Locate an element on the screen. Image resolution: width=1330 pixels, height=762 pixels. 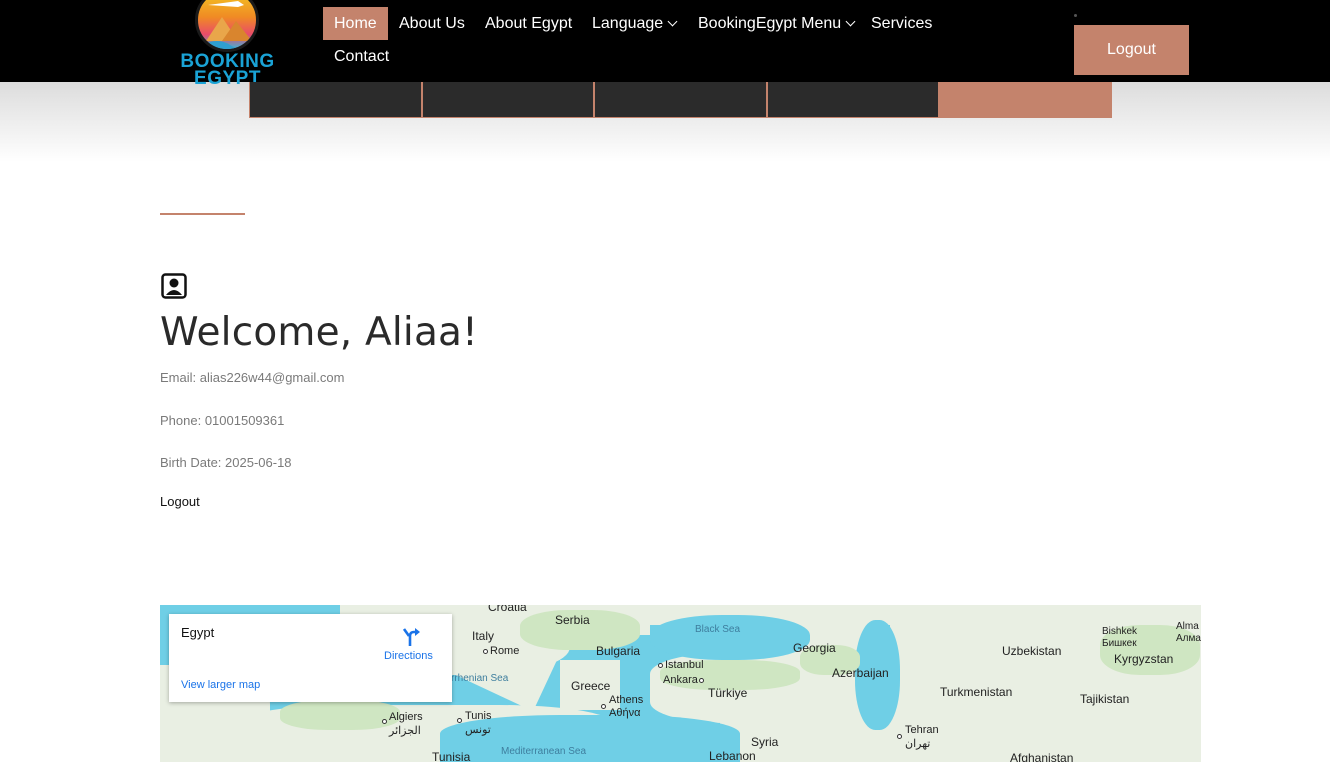
map-label-turkmenistan: Turkmenistan is located at coordinates (976, 692).